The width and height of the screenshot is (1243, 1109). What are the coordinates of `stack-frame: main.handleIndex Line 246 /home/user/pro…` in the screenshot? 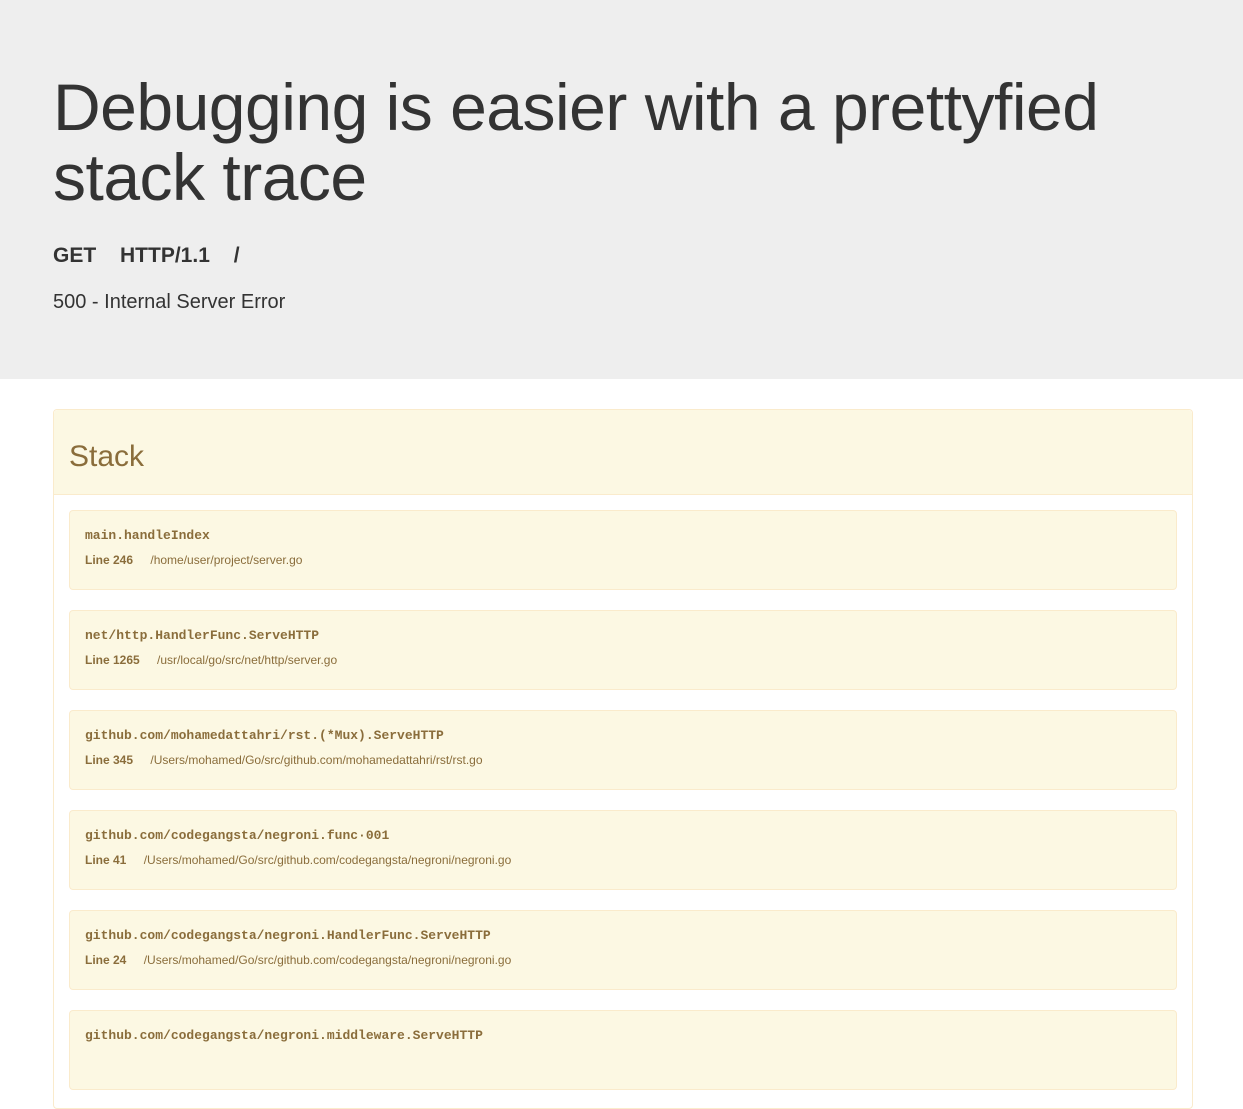 It's located at (623, 550).